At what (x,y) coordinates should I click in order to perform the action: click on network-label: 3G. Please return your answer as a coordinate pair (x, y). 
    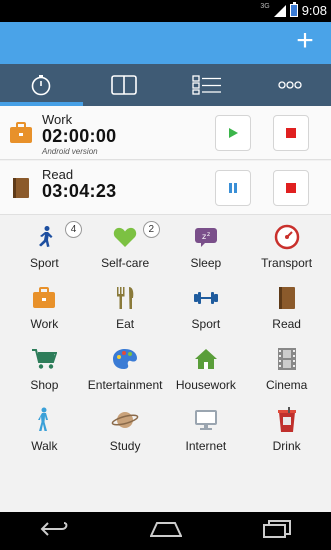
    Looking at the image, I should click on (265, 6).